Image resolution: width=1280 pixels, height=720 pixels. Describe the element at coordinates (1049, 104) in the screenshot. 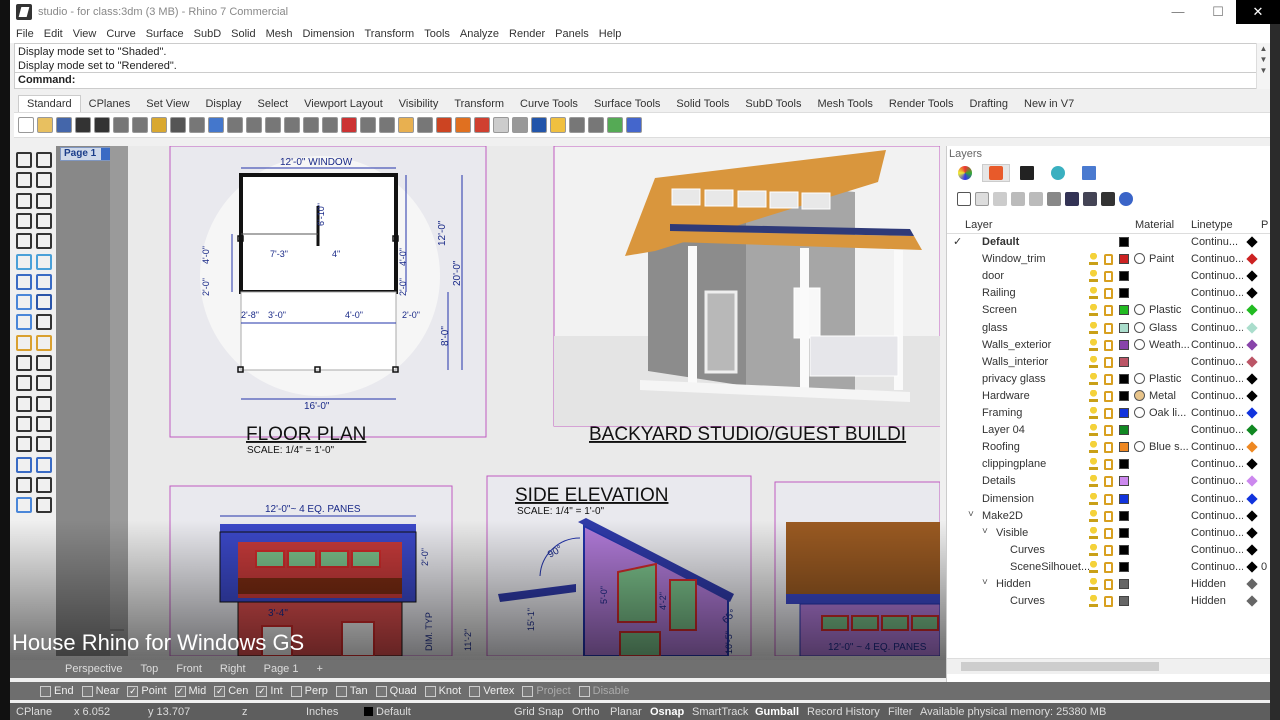

I see `toolbar-tab-new-in-v7: New in V7` at that location.